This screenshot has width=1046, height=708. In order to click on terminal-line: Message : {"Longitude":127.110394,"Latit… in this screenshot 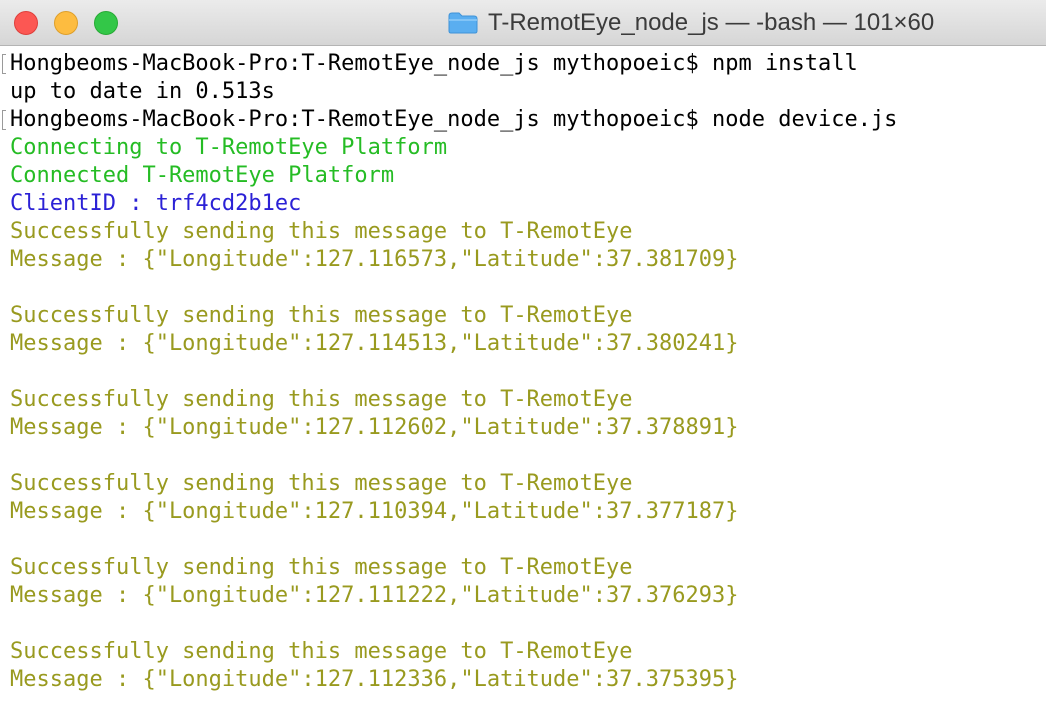, I will do `click(523, 512)`.